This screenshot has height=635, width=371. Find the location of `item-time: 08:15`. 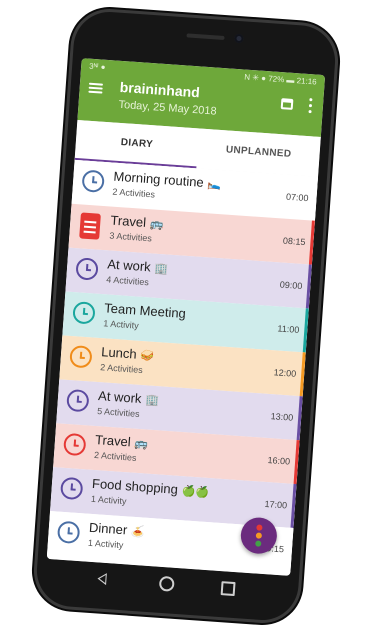

item-time: 08:15 is located at coordinates (294, 241).